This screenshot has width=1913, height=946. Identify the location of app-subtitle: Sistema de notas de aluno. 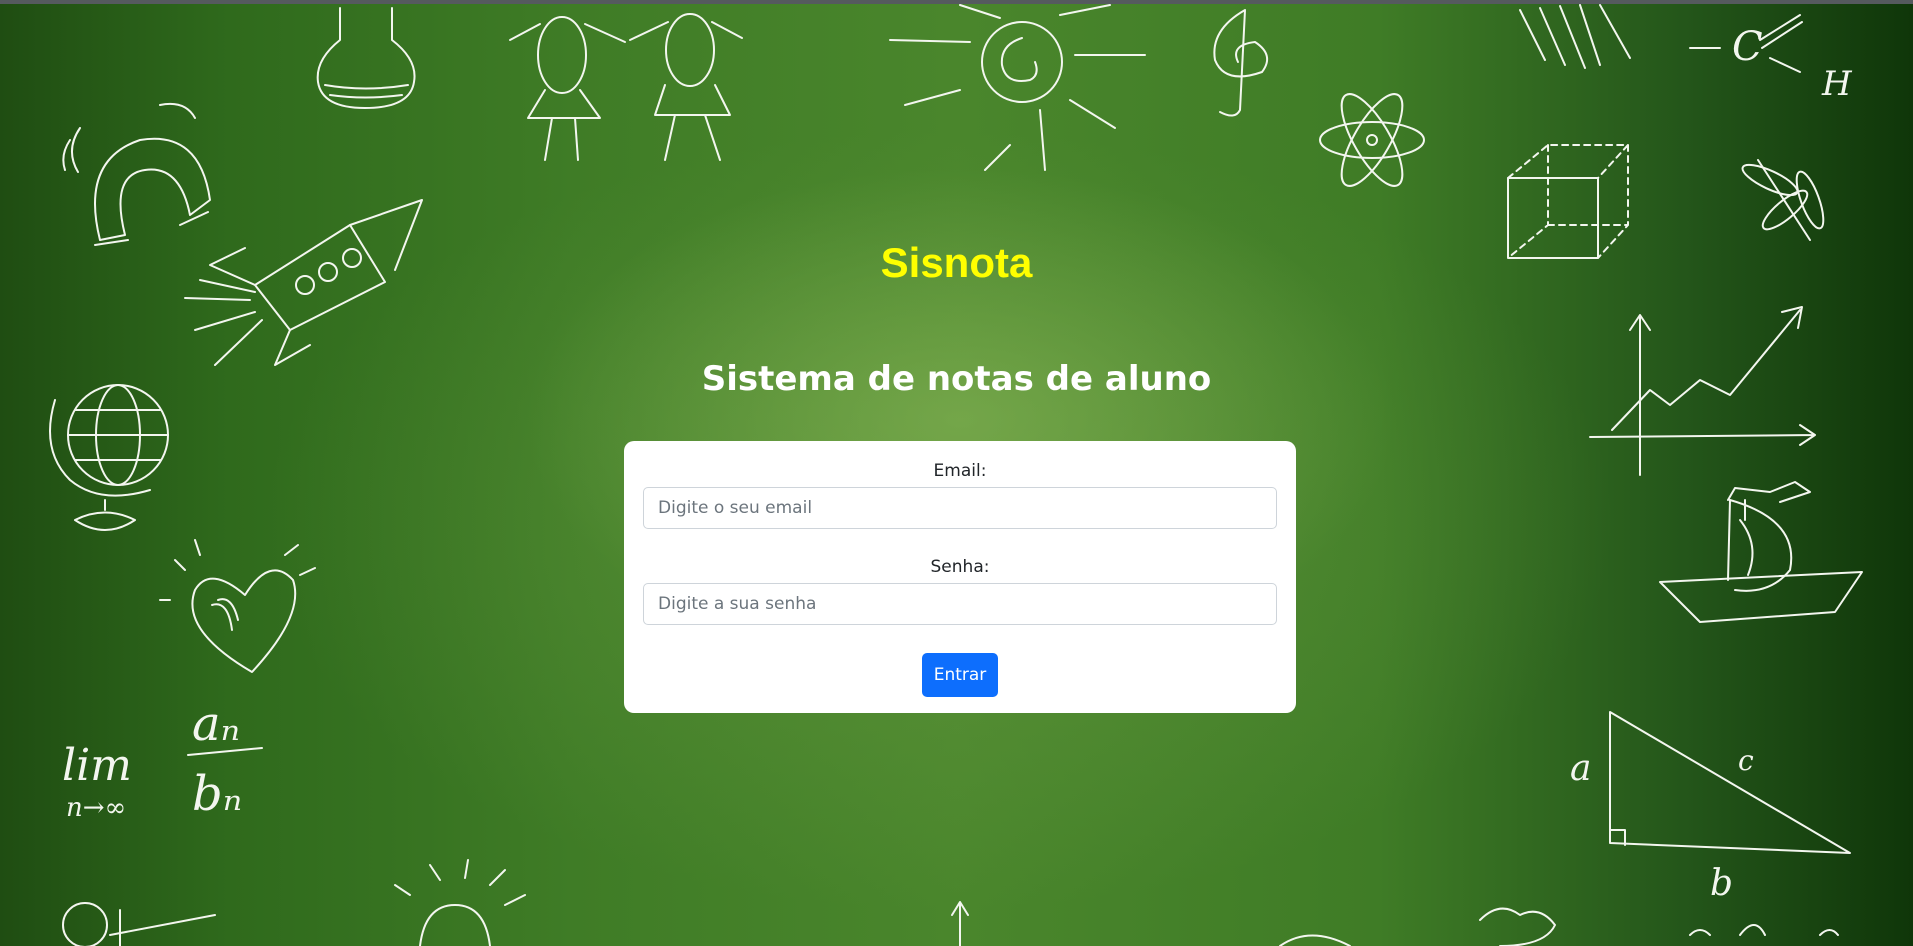
(956, 379).